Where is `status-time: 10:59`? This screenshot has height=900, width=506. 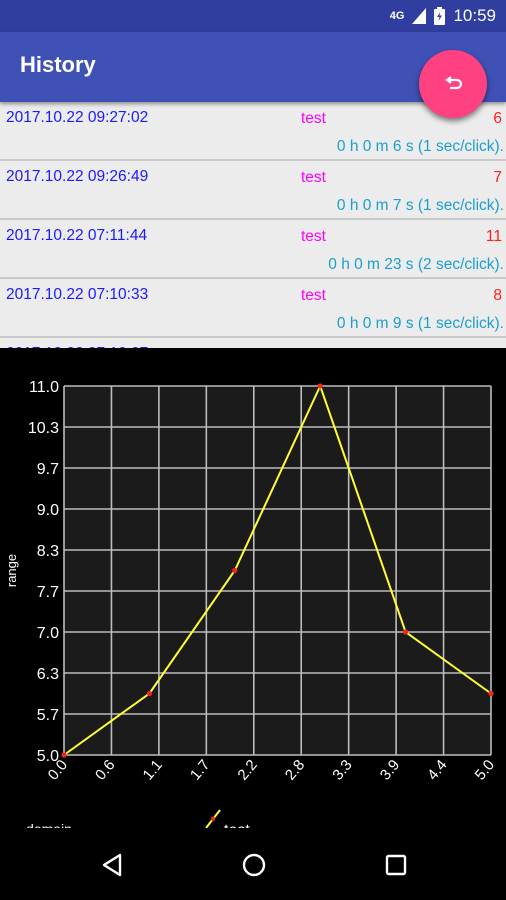 status-time: 10:59 is located at coordinates (474, 15).